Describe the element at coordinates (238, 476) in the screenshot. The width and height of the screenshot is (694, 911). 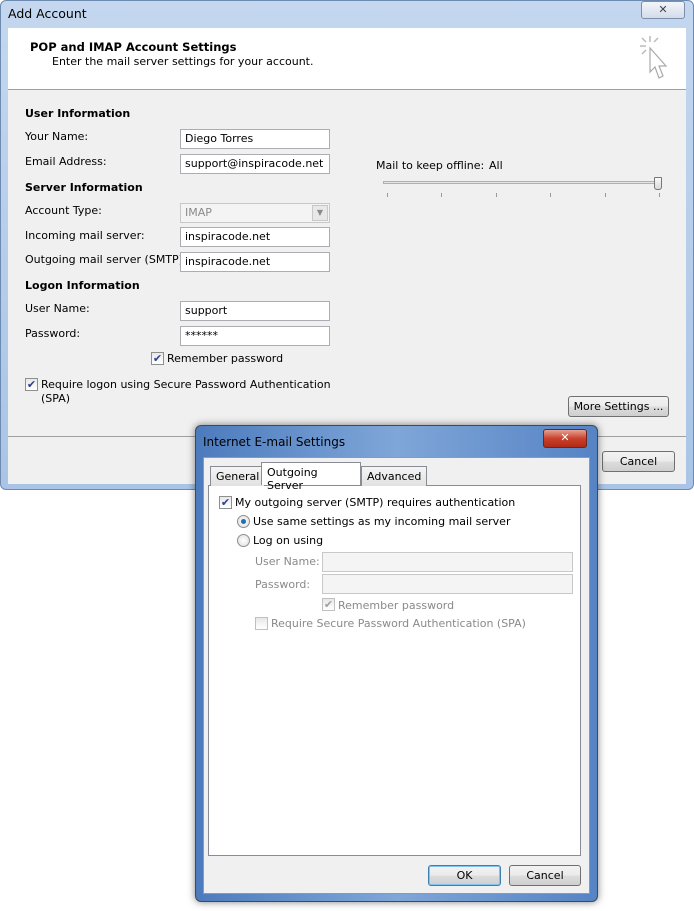
I see `tab-general: General` at that location.